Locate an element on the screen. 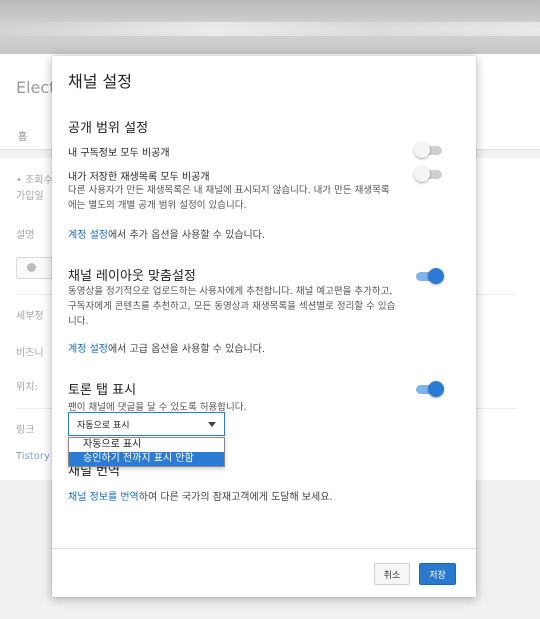 The width and height of the screenshot is (540, 619). channel-banner is located at coordinates (270, 27).